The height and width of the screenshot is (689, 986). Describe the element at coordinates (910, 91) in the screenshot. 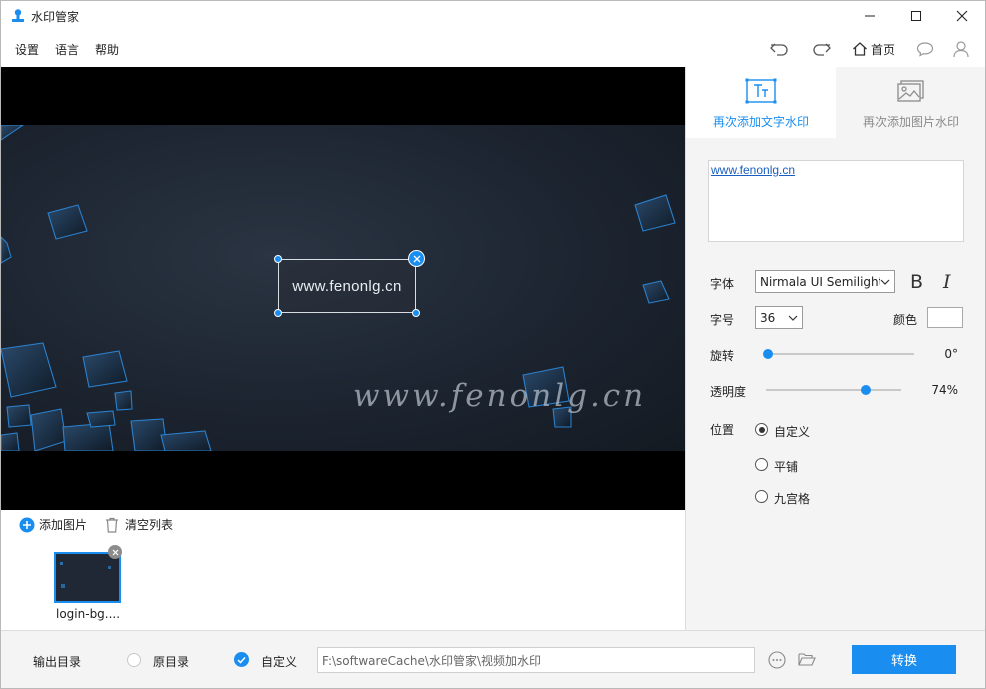

I see `image-watermark-icon` at that location.